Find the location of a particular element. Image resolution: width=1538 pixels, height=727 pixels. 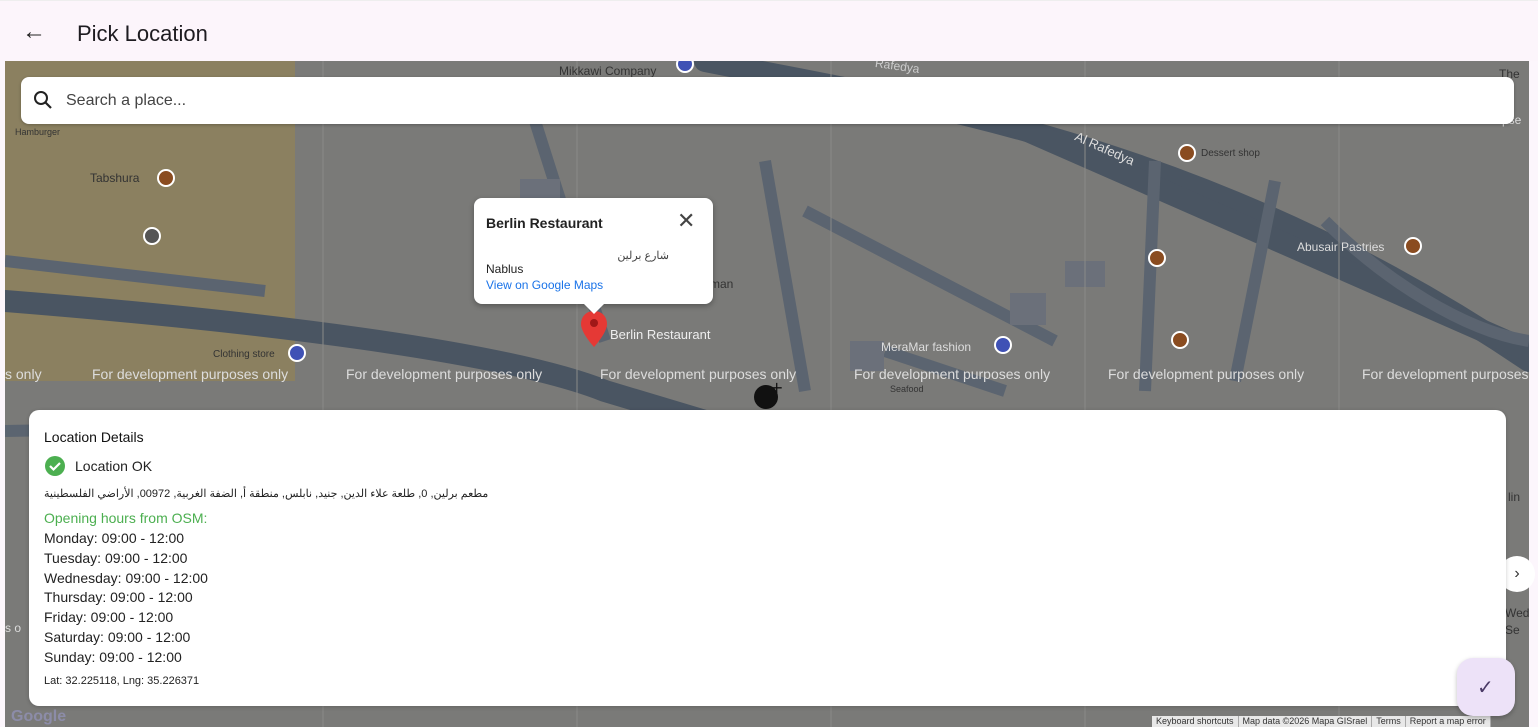

restaurant-poi-icon is located at coordinates (166, 178).